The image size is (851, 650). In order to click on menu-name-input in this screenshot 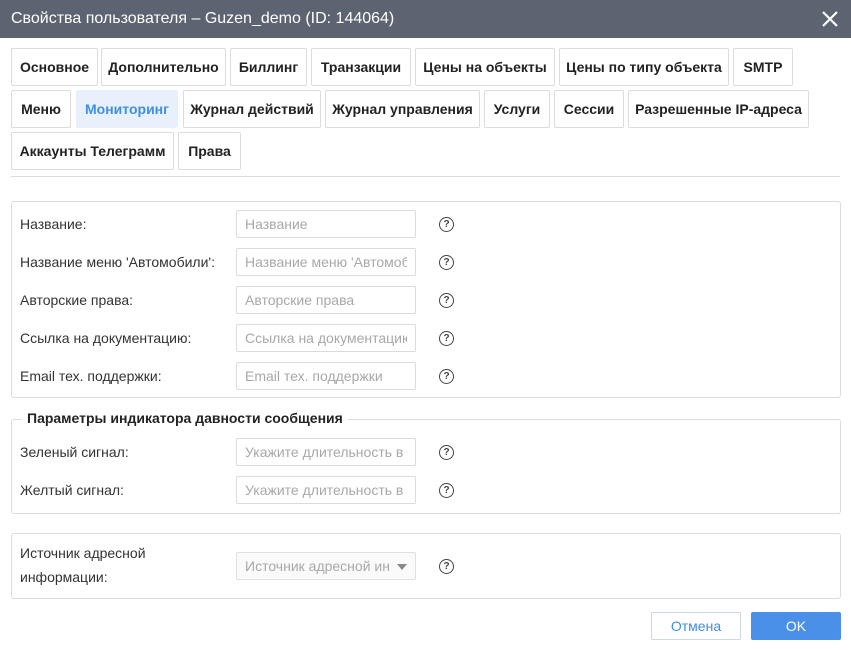, I will do `click(326, 262)`.